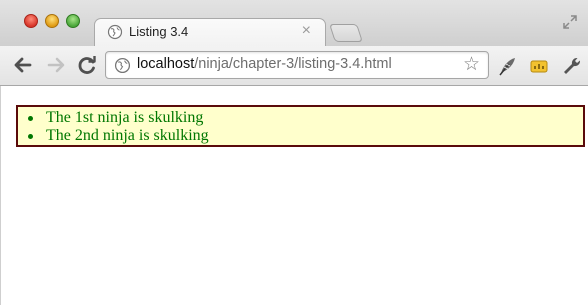 The image size is (588, 305). I want to click on window-close-button, so click(31, 21).